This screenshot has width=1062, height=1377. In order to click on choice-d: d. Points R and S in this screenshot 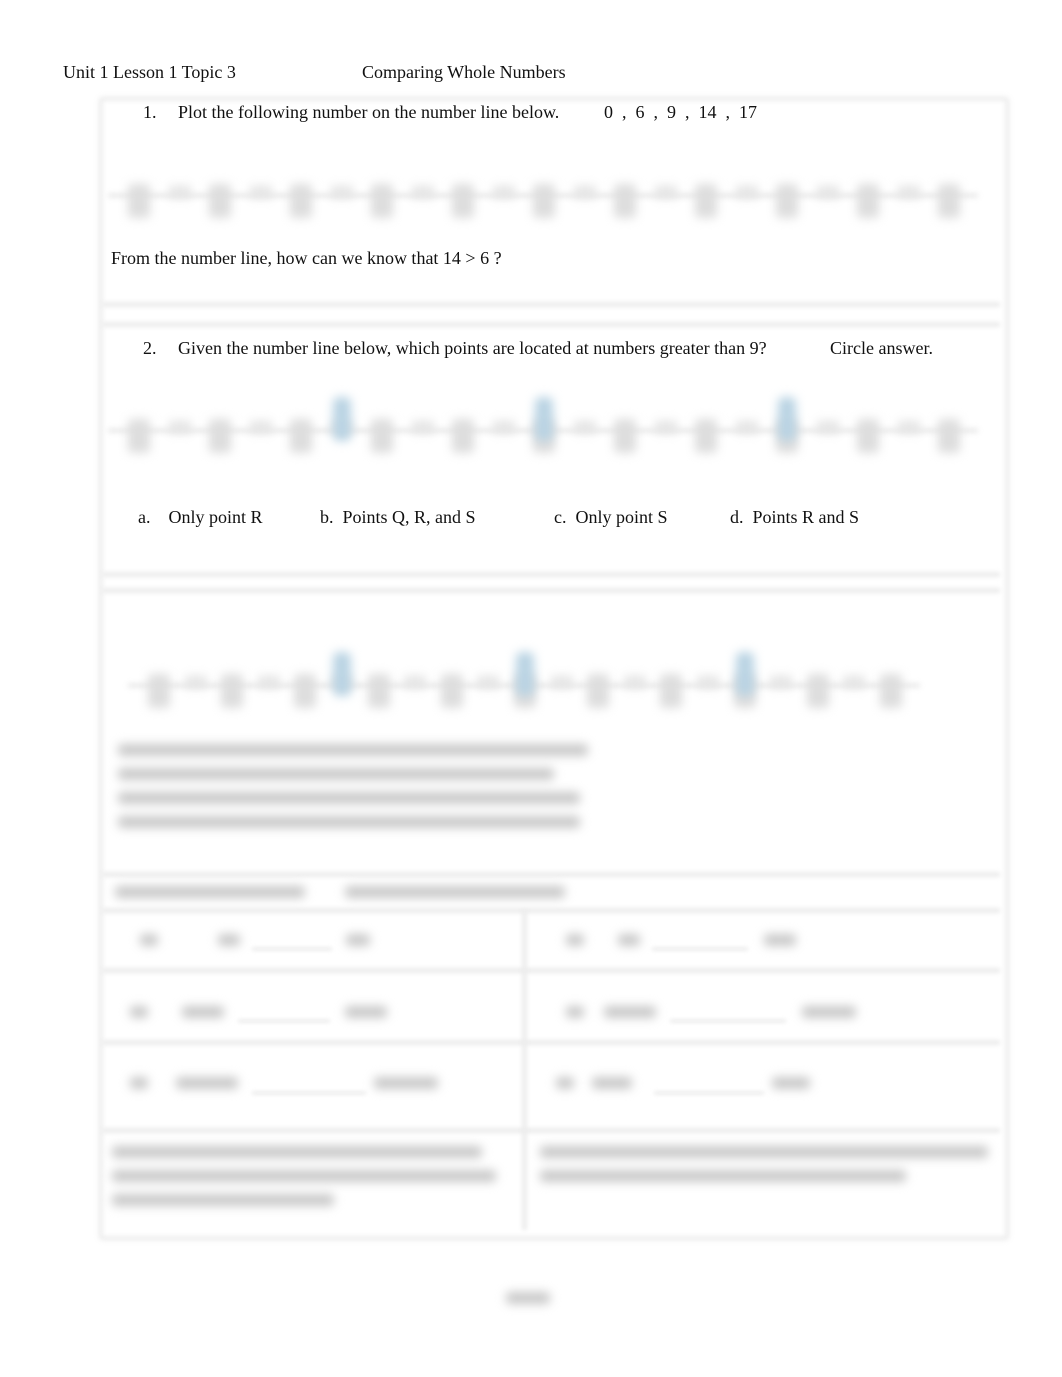, I will do `click(794, 517)`.